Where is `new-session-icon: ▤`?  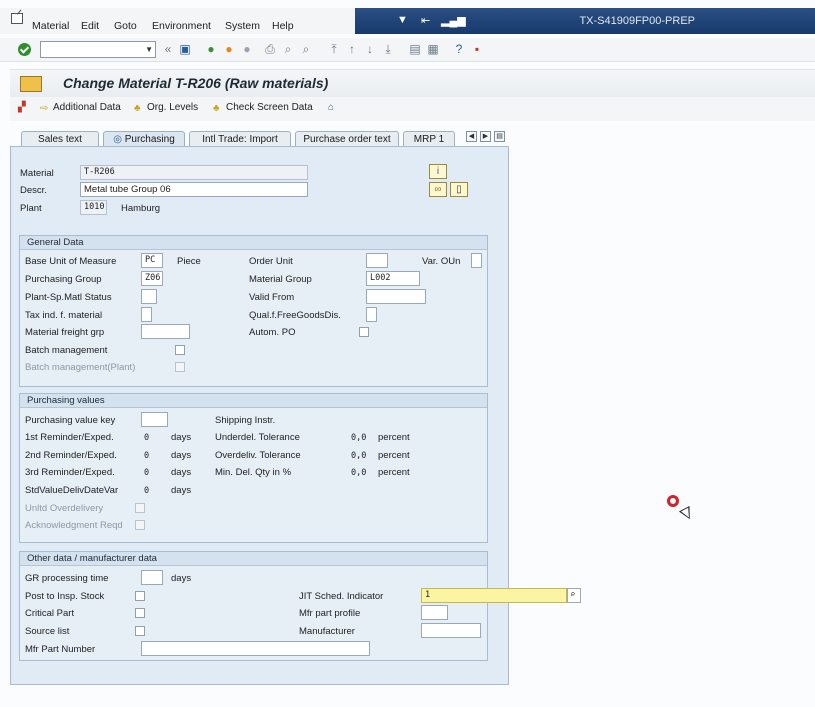
new-session-icon: ▤ is located at coordinates (415, 49).